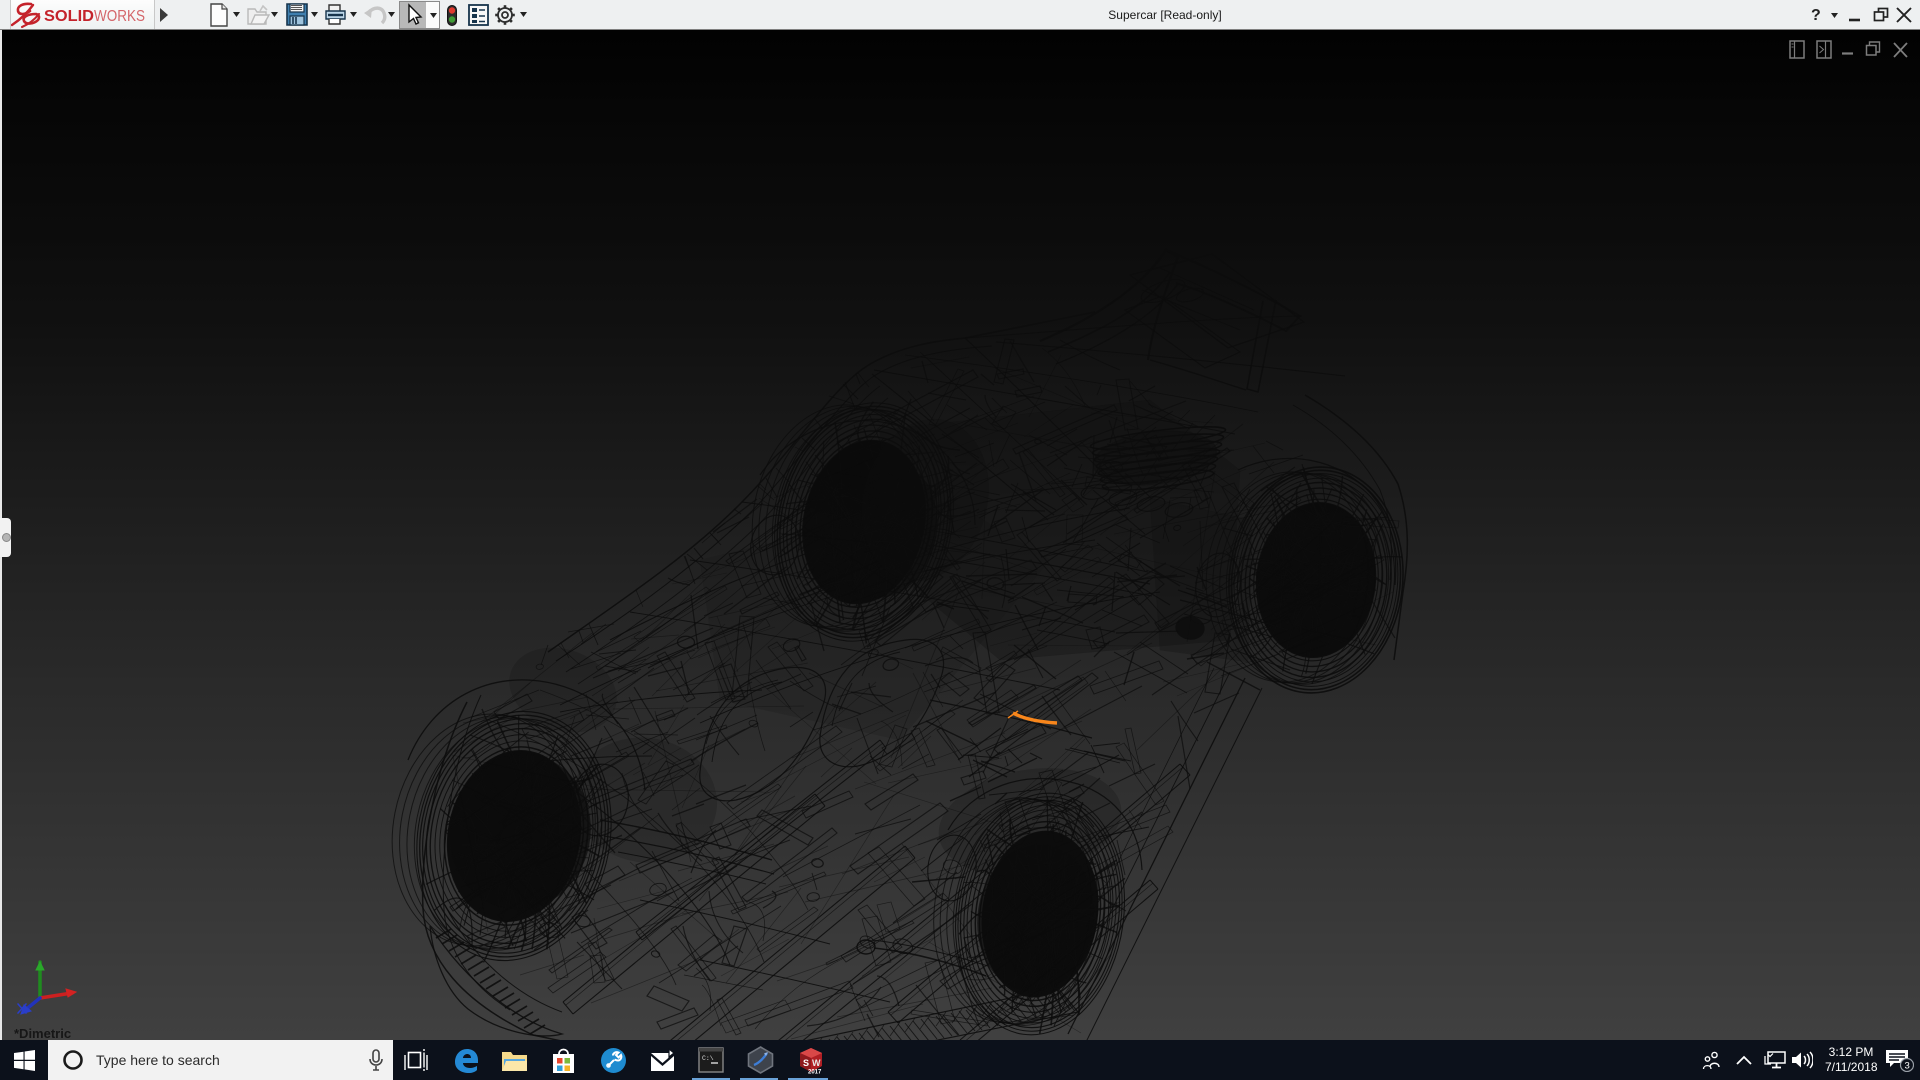  I want to click on svg-text: SOLID, so click(69, 16).